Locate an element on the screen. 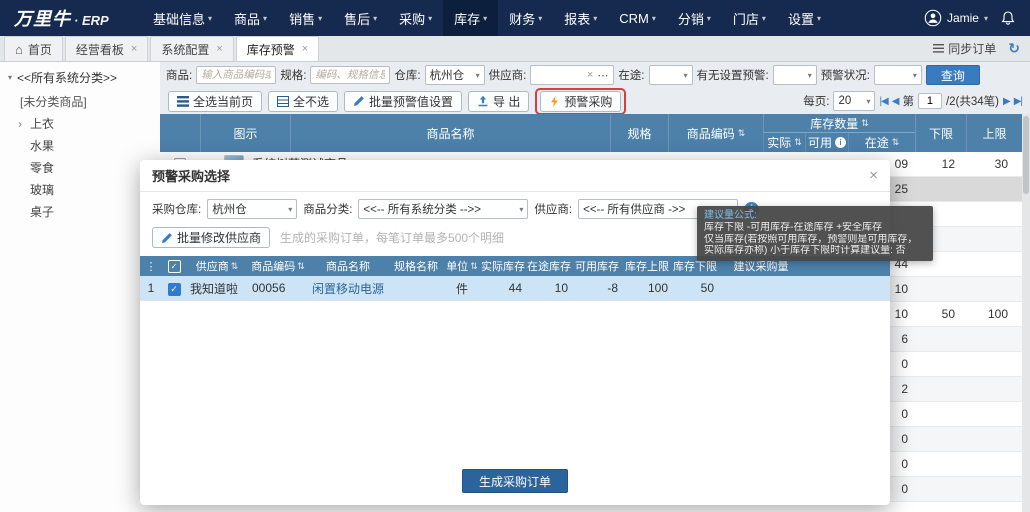  menu-item-finance: 财务 ▾ is located at coordinates (525, 18).